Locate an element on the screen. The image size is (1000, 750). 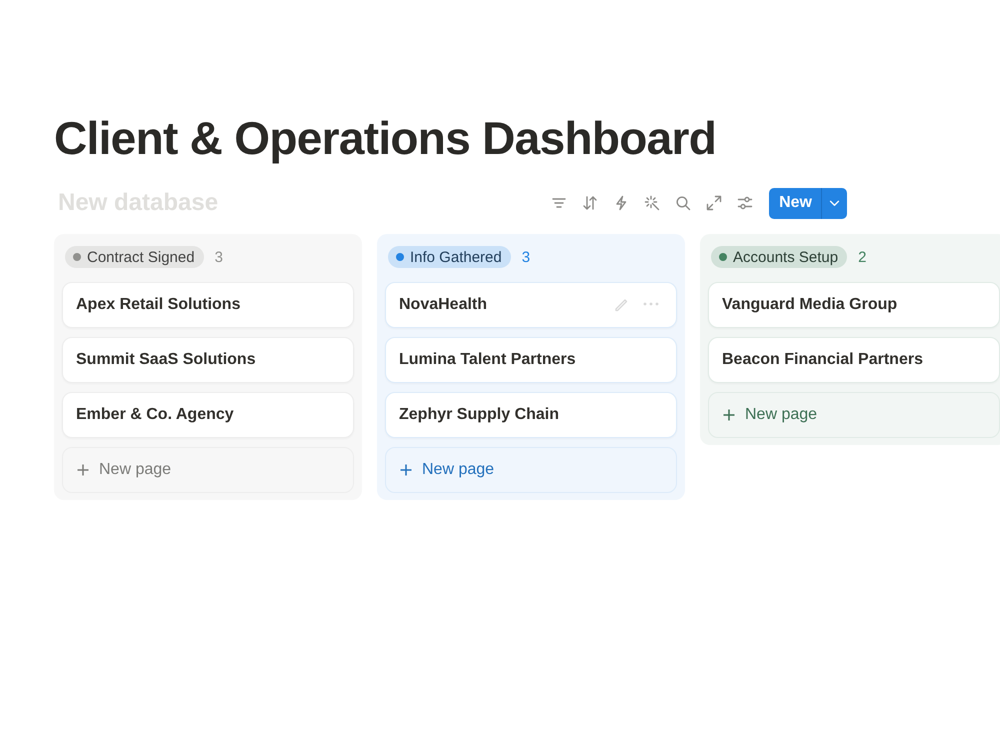
card-count: 2 is located at coordinates (862, 257).